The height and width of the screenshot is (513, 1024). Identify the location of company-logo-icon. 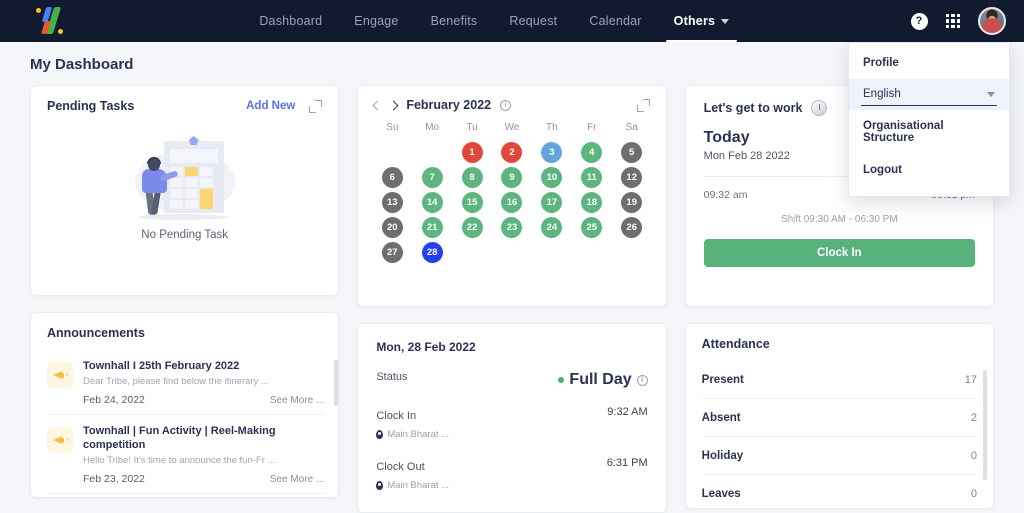
(48, 21).